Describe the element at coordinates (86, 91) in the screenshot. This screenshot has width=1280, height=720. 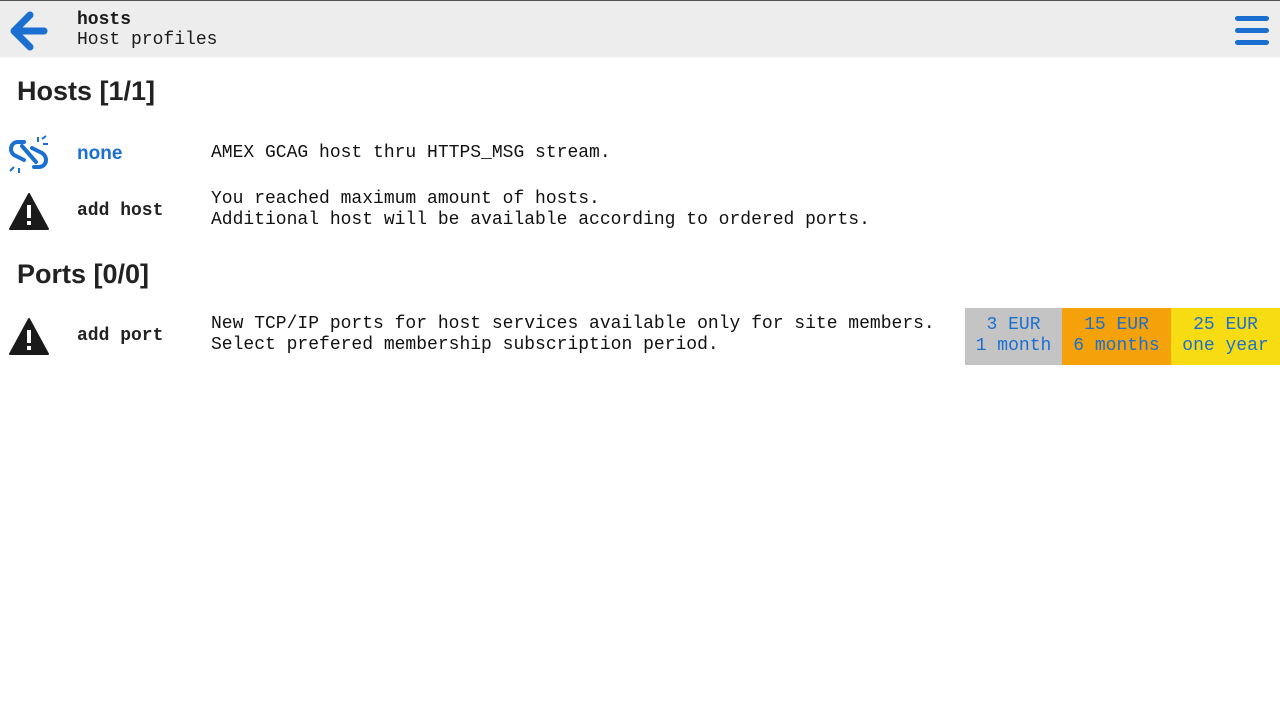
I see `hosts-section-title: Hosts [1/1]` at that location.